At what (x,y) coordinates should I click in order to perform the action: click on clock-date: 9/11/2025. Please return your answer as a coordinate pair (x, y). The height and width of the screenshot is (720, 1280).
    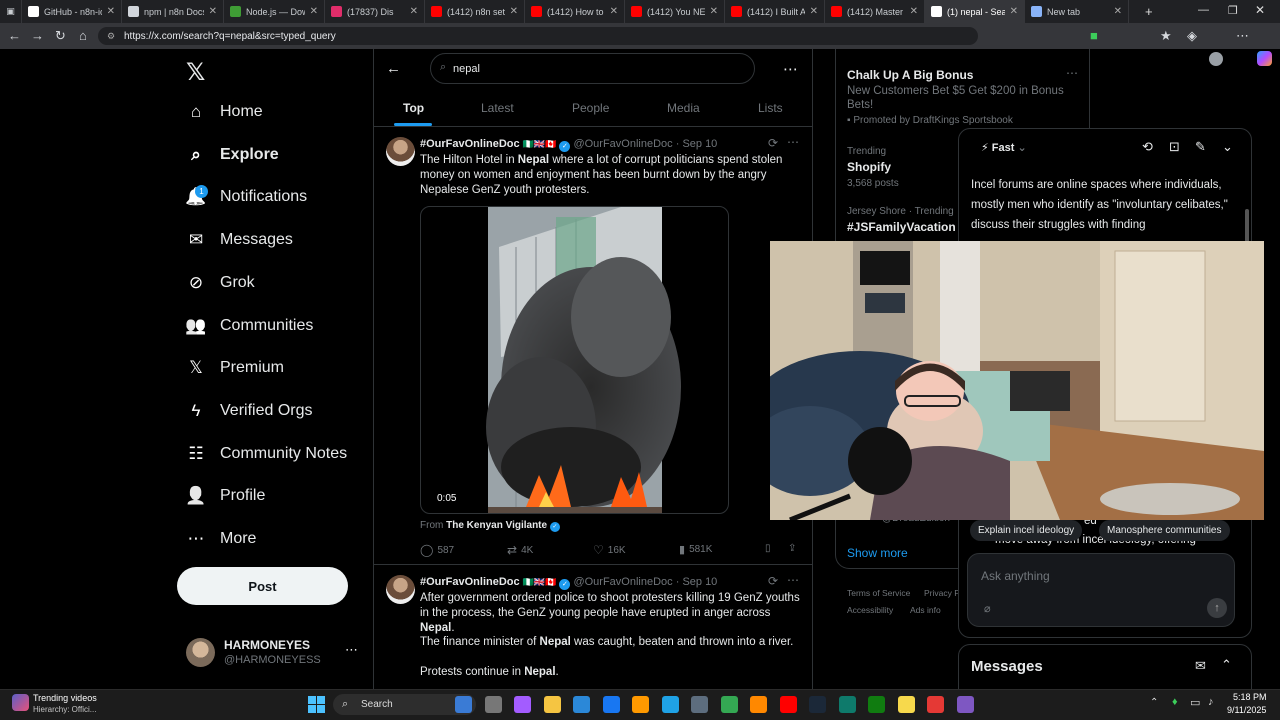
    Looking at the image, I should click on (1246, 710).